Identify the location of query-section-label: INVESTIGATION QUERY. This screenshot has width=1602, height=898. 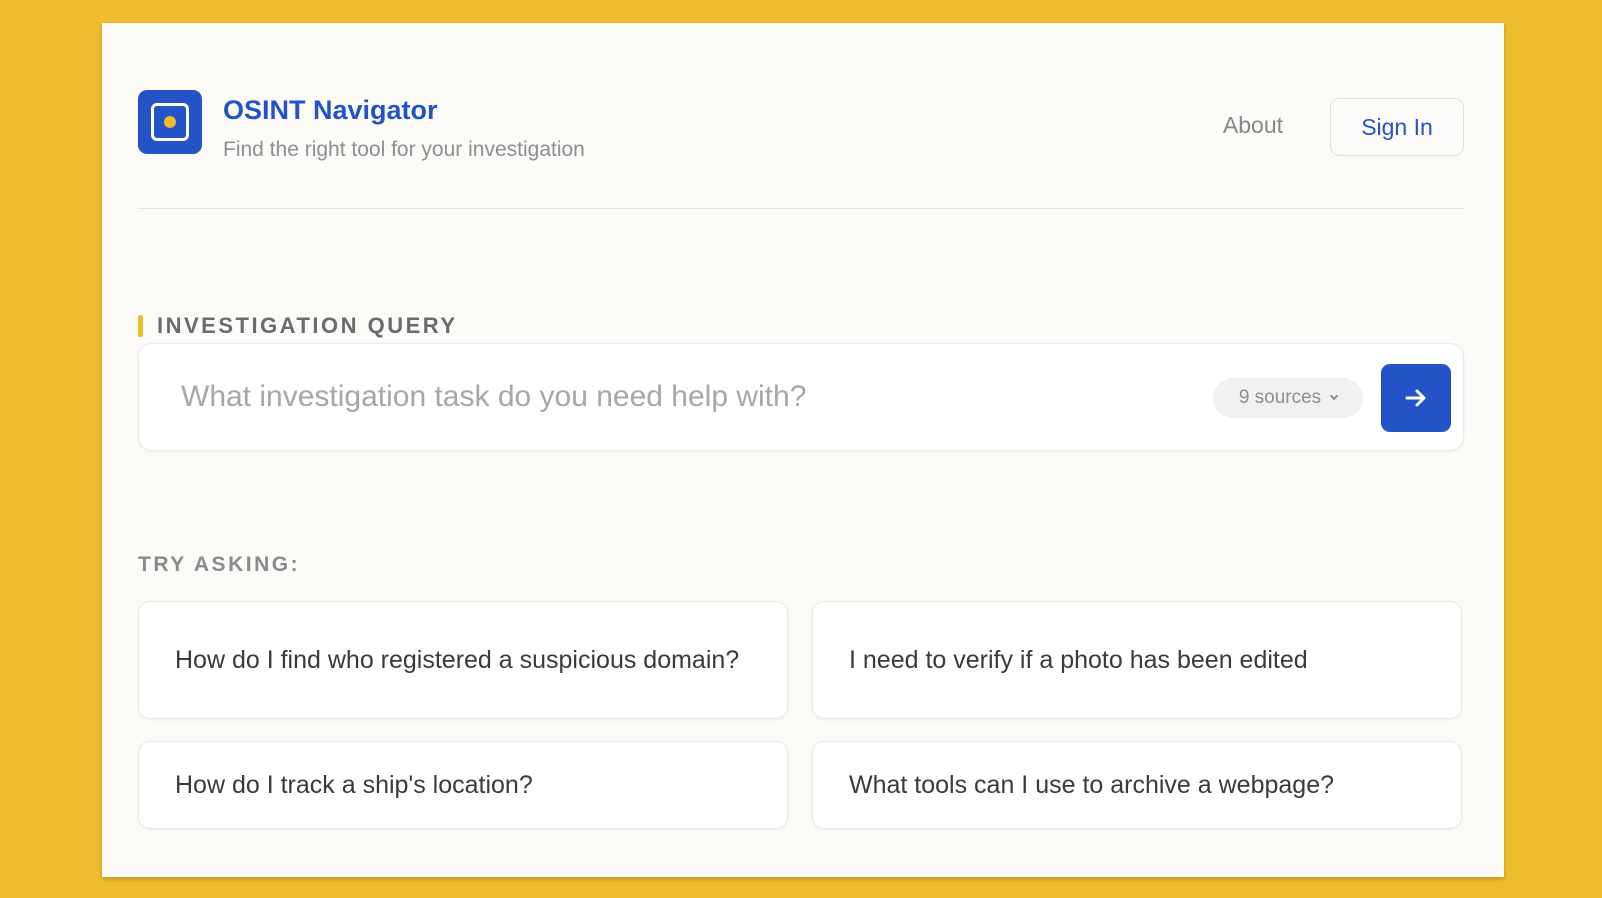
(298, 326).